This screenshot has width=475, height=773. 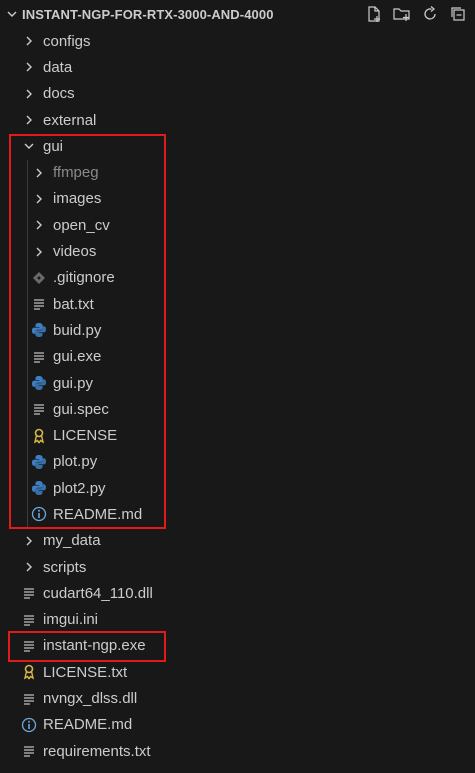 I want to click on tree-file-row: nvngx_dlss.dll, so click(x=237, y=698).